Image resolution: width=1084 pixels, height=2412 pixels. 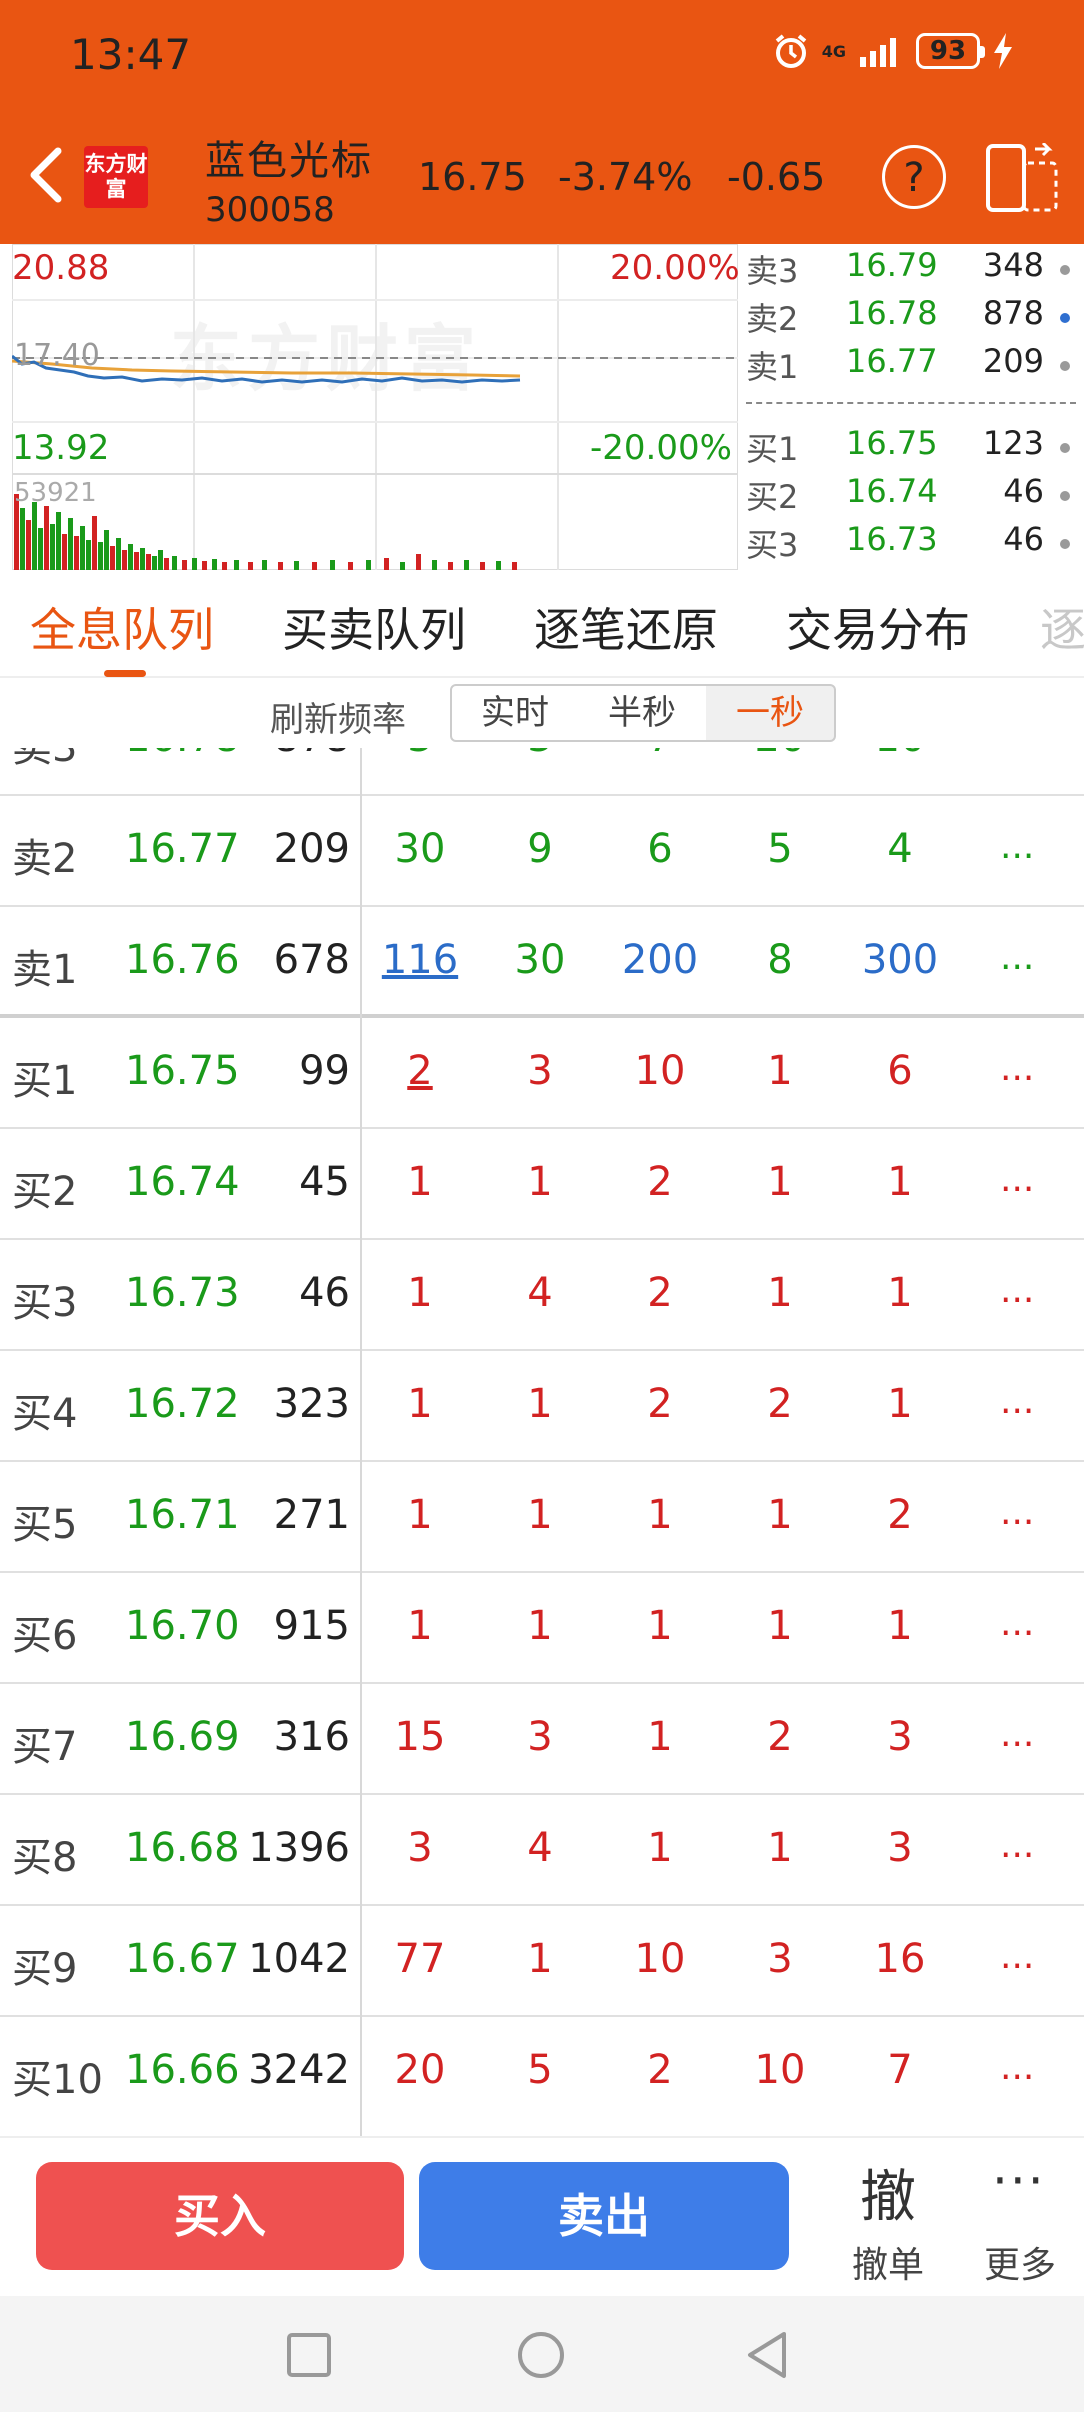 I want to click on queue-order: 15, so click(x=420, y=1737).